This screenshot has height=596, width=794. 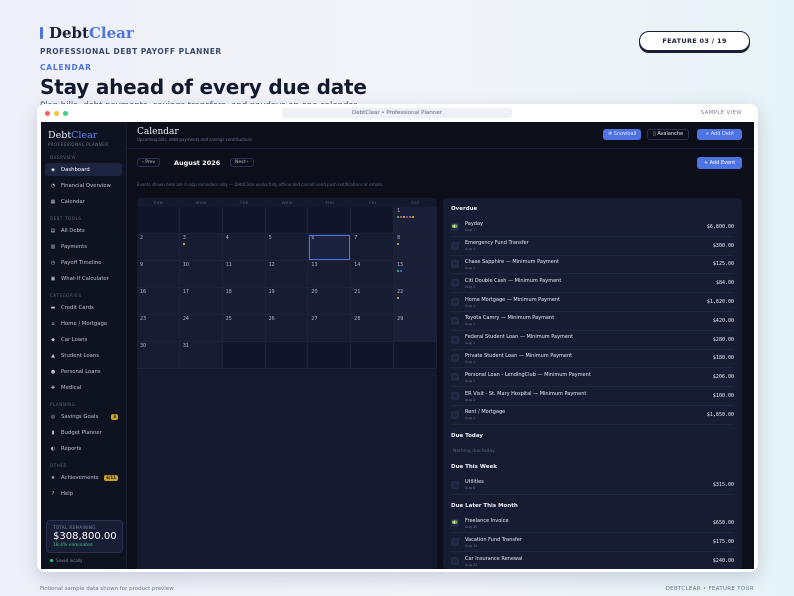 I want to click on citi-event-icon: ▬, so click(x=455, y=283).